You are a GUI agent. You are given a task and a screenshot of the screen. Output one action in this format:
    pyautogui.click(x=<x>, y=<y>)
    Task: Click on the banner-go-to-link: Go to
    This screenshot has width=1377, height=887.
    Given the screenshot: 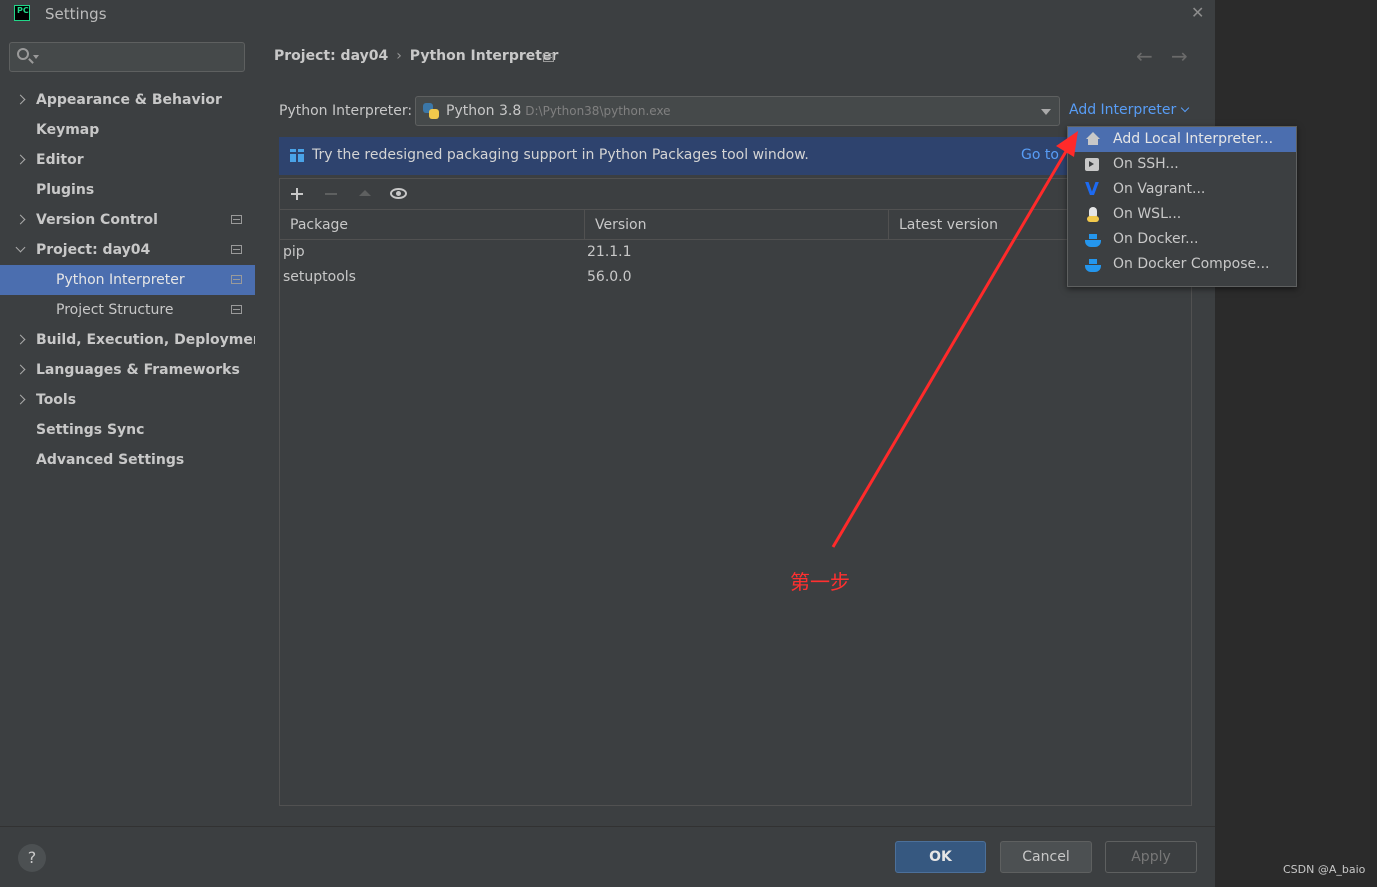 What is the action you would take?
    pyautogui.click(x=1040, y=155)
    